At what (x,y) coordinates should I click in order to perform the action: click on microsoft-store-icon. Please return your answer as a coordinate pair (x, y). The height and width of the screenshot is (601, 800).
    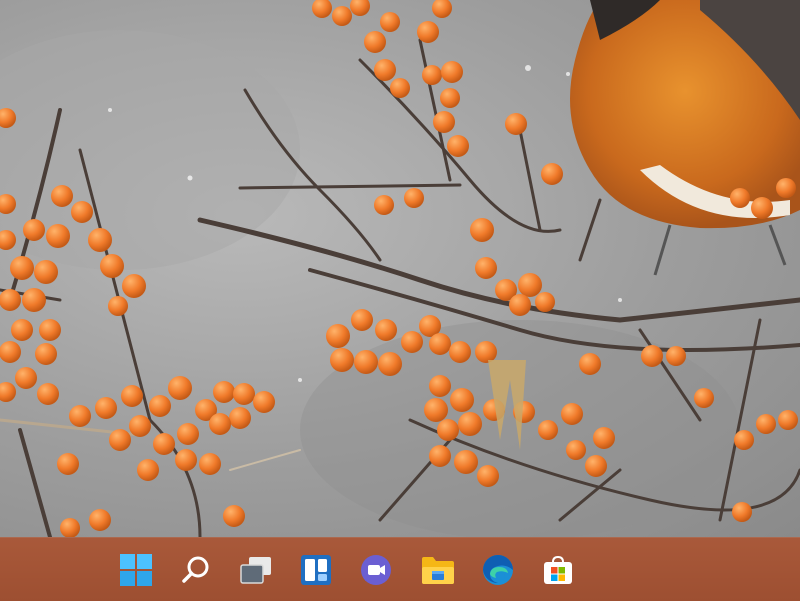
    Looking at the image, I should click on (558, 569).